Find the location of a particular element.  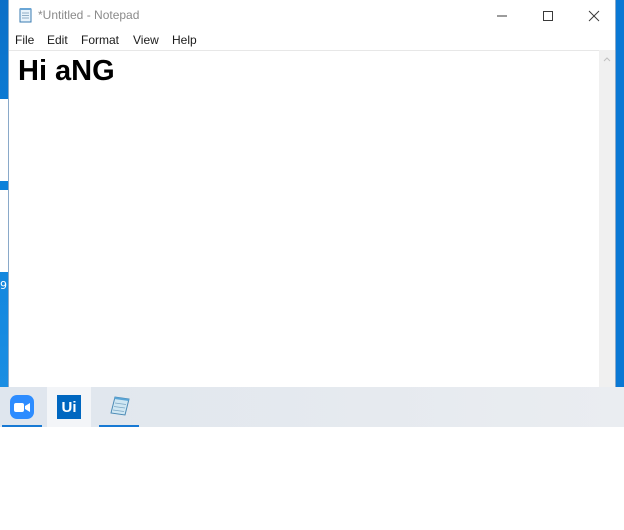

chevron-up-icon is located at coordinates (607, 58).